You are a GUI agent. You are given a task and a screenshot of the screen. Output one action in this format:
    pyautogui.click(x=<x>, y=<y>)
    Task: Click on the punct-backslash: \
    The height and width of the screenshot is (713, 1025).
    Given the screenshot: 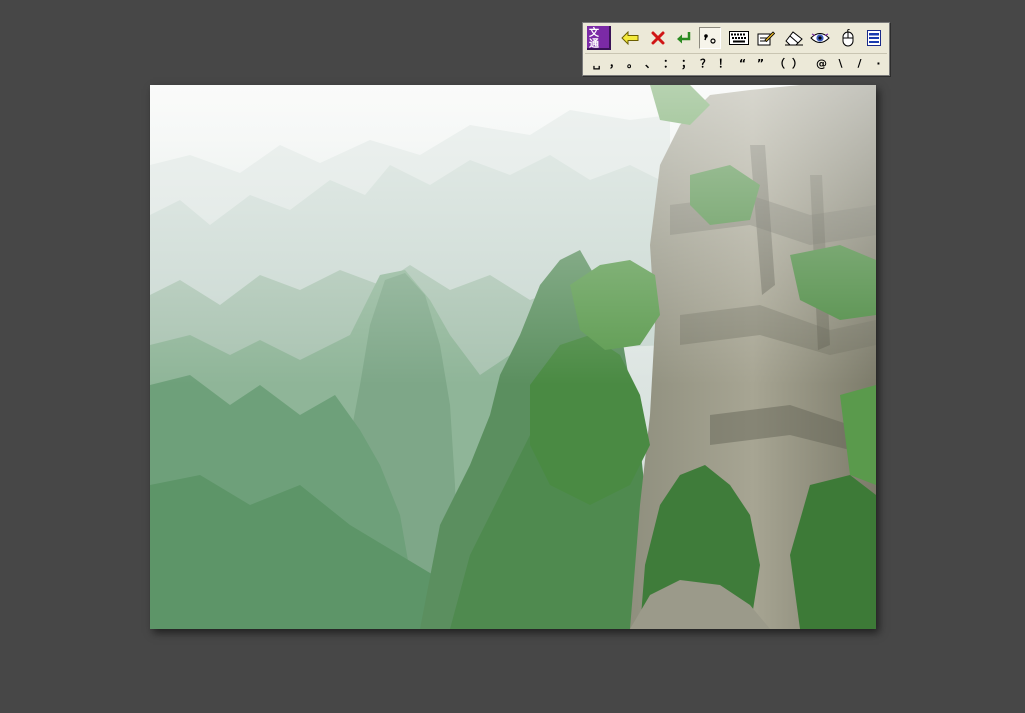 What is the action you would take?
    pyautogui.click(x=840, y=64)
    